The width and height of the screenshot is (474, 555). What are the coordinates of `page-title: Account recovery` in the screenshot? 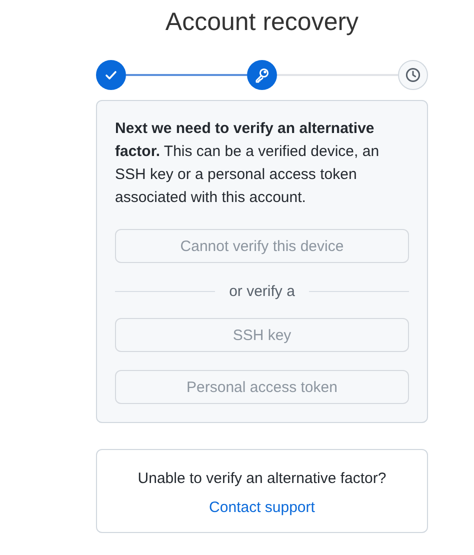 It's located at (262, 22).